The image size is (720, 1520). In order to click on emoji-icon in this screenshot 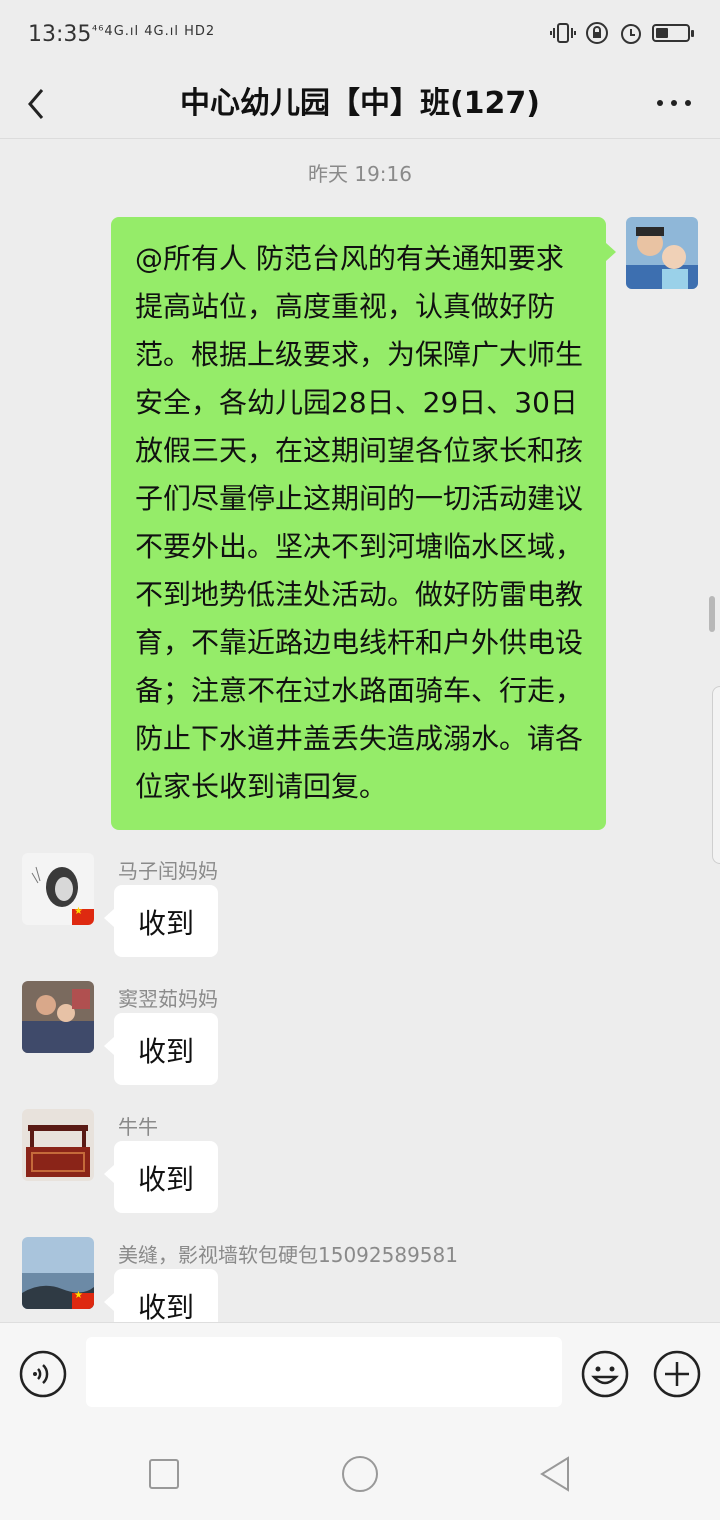, I will do `click(605, 1374)`.